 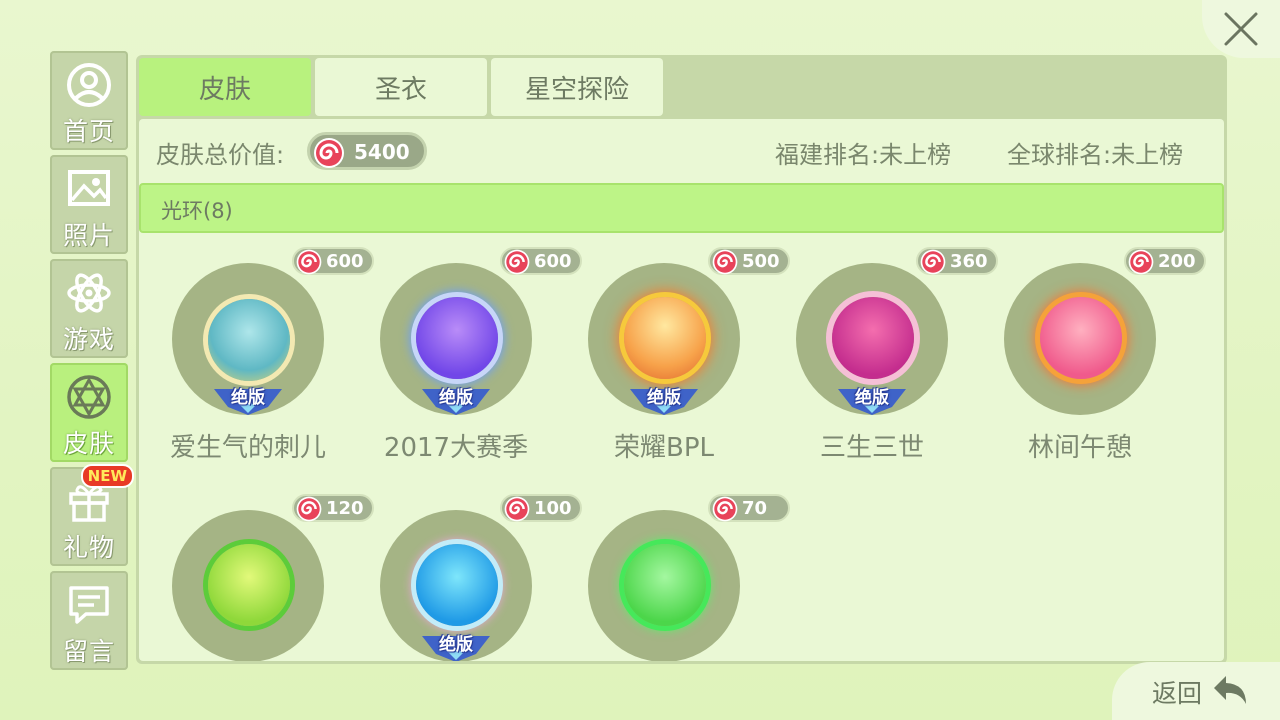 What do you see at coordinates (1177, 261) in the screenshot?
I see `price-value: 200` at bounding box center [1177, 261].